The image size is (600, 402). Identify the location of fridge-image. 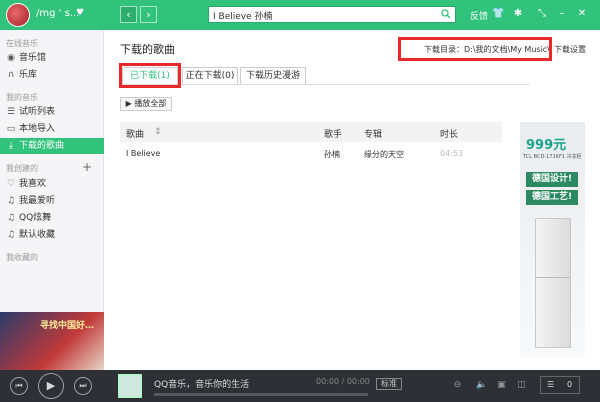
(553, 283).